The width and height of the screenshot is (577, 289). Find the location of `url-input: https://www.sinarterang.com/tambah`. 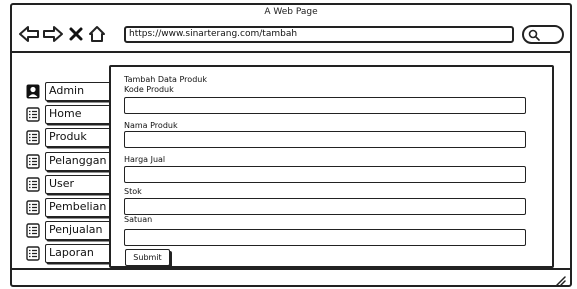

url-input: https://www.sinarterang.com/tambah is located at coordinates (319, 34).